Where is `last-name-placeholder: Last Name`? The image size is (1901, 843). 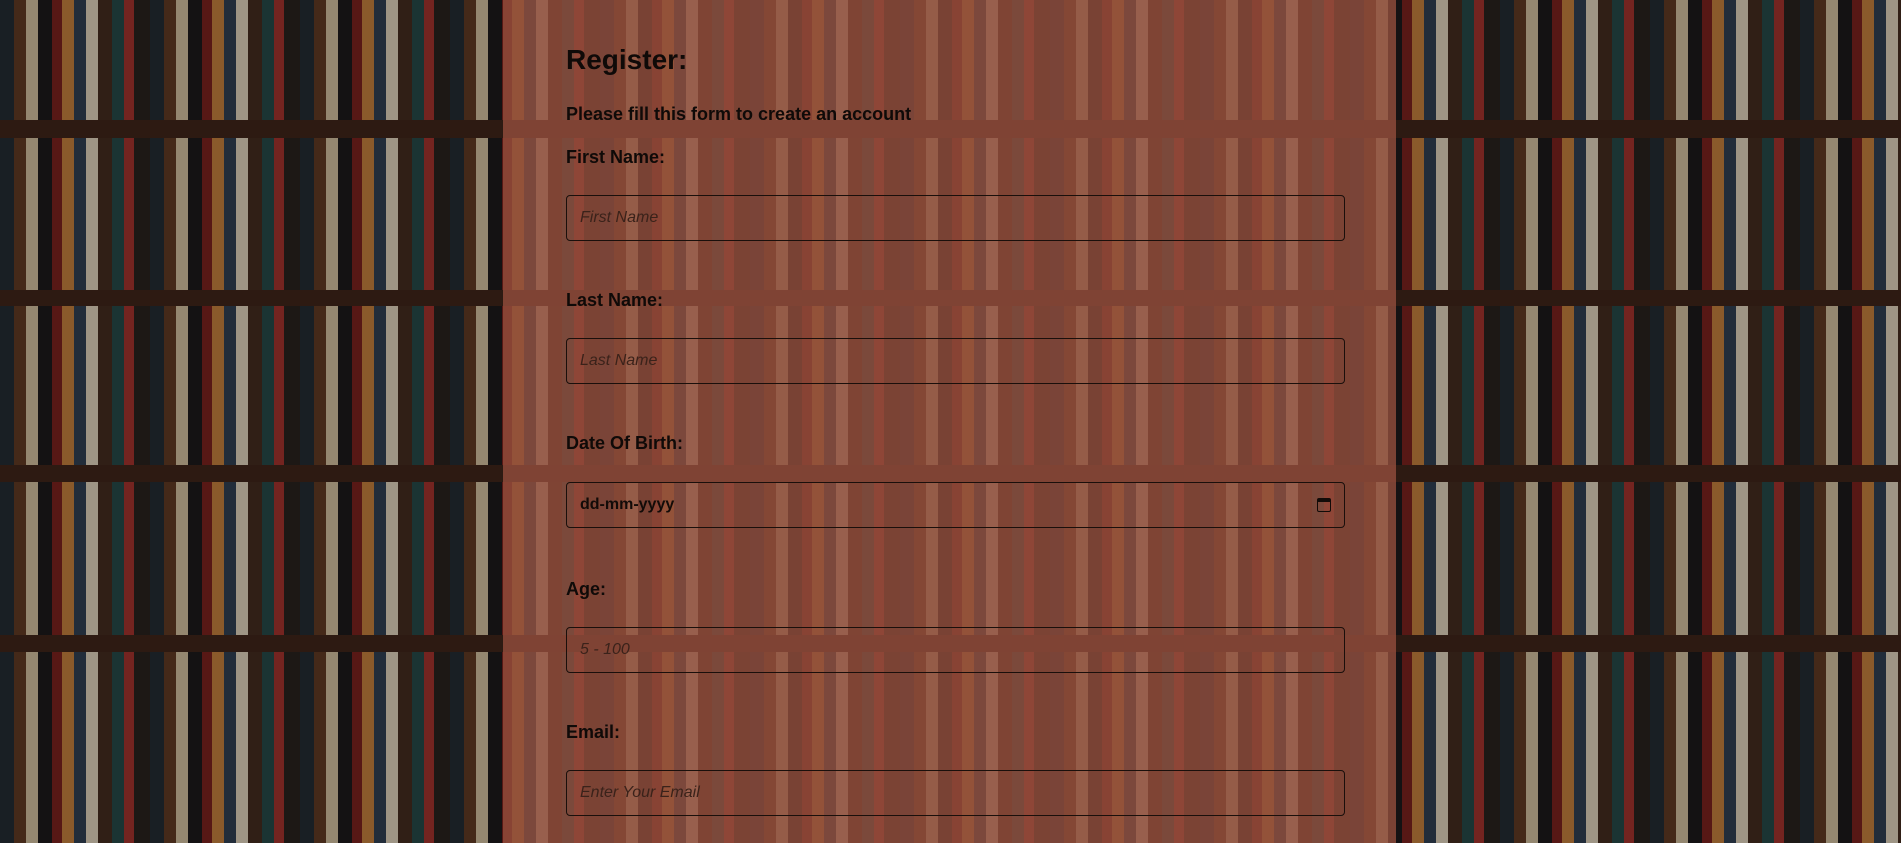
last-name-placeholder: Last Name is located at coordinates (619, 360).